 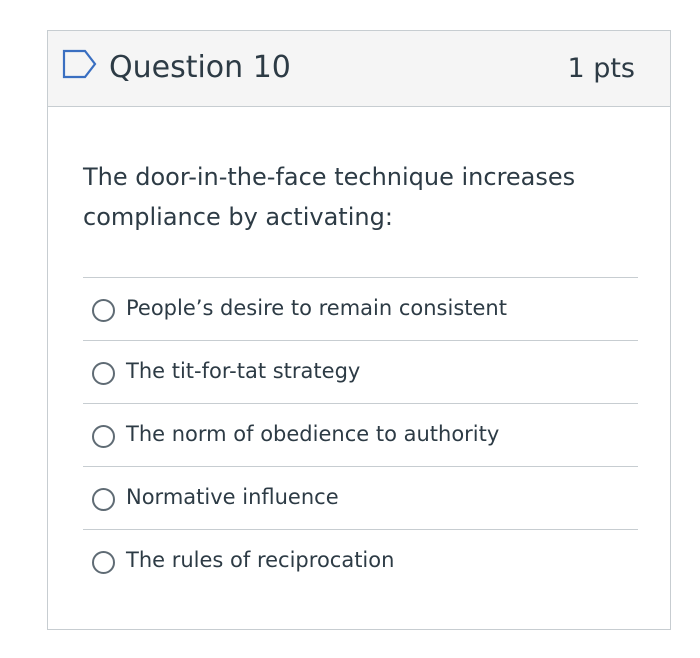 I want to click on answer-label: The tit-for-tat strategy, so click(x=243, y=371).